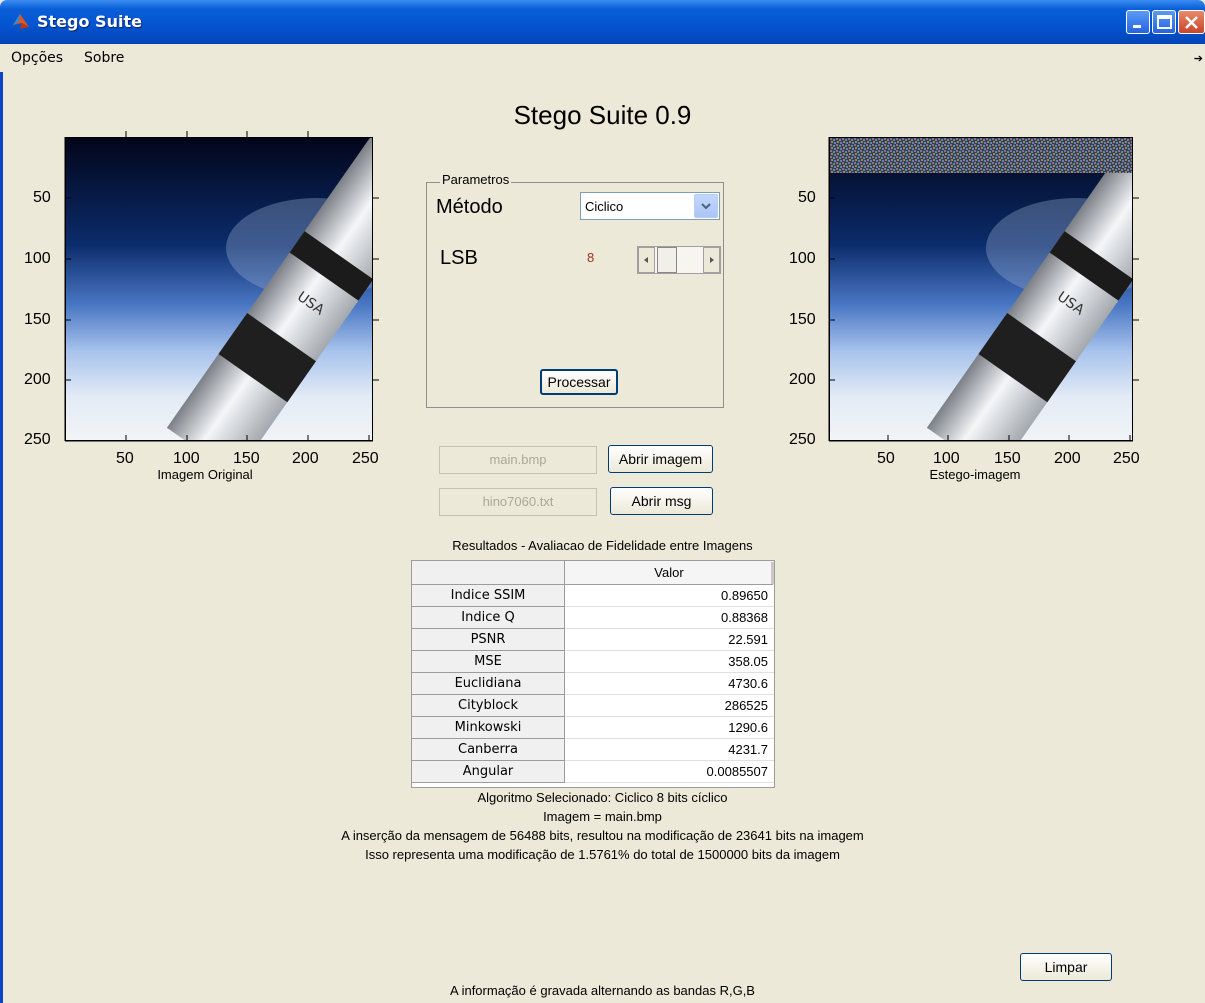 The width and height of the screenshot is (1205, 1003). What do you see at coordinates (650, 206) in the screenshot?
I see `metodo-select: Ciclico` at bounding box center [650, 206].